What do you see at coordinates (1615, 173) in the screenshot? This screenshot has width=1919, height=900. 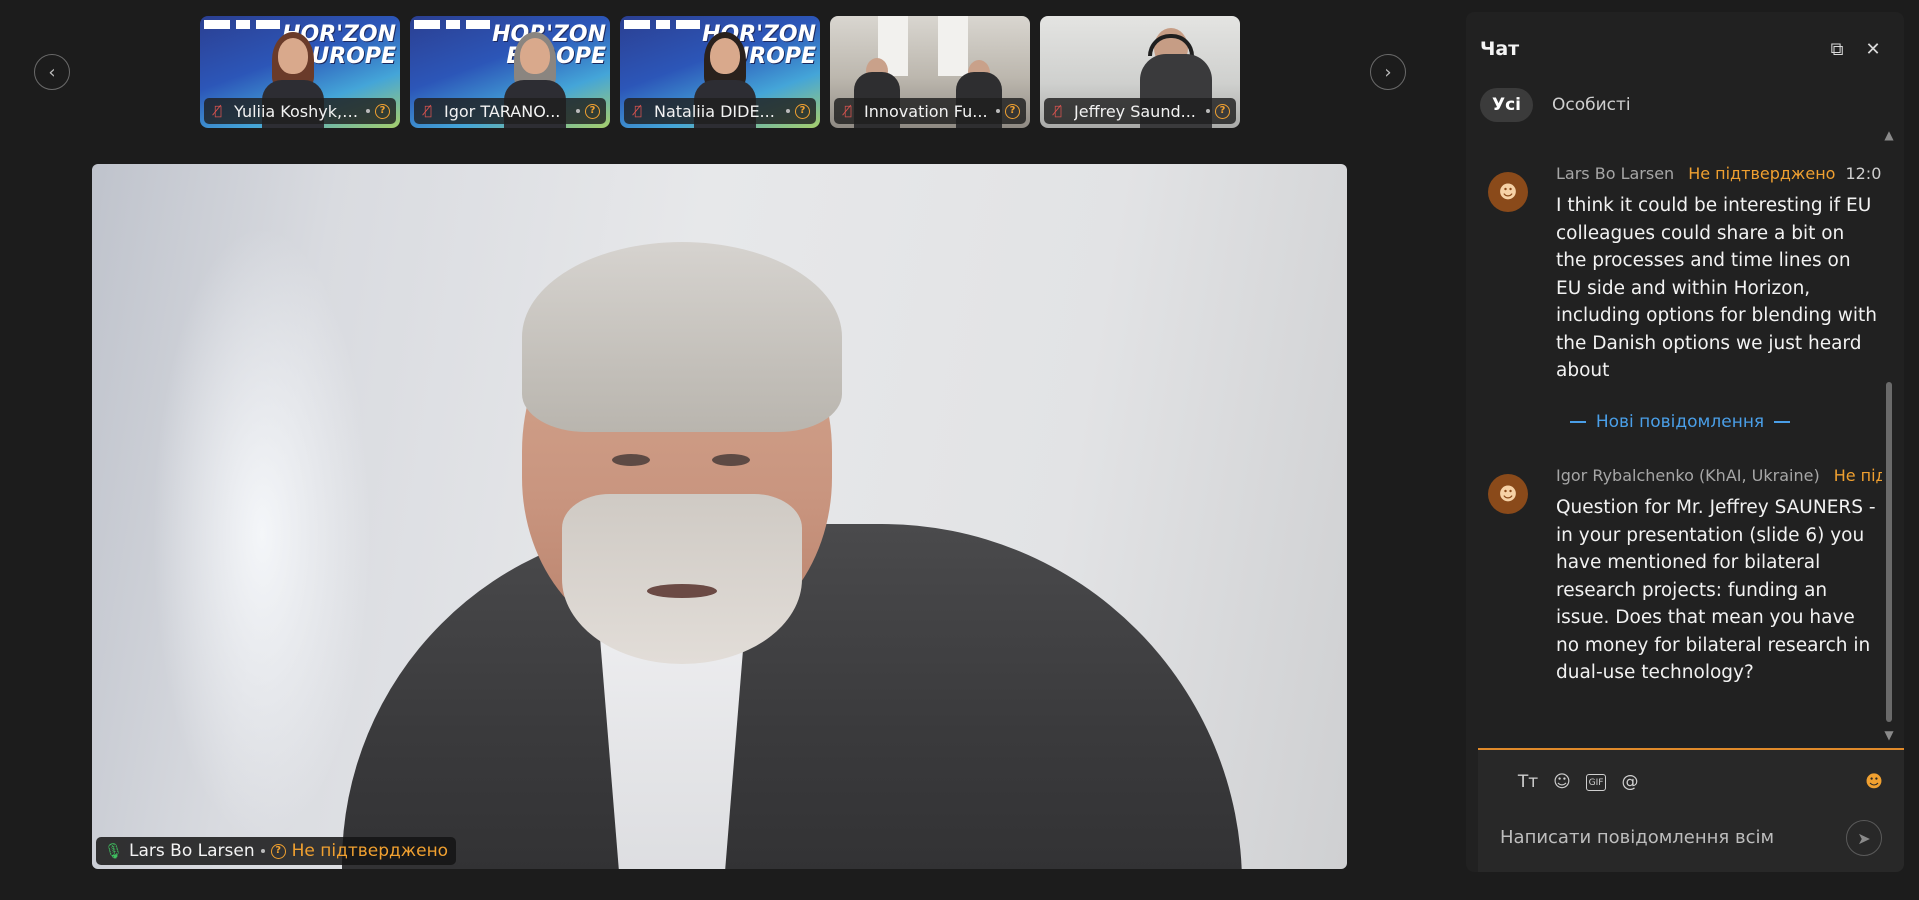 I see `message-sender: Lars Bo Larsen` at bounding box center [1615, 173].